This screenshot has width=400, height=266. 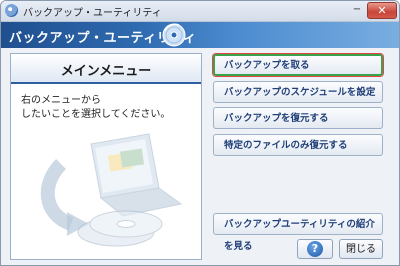 I want to click on banner-disc-icon, so click(x=174, y=35).